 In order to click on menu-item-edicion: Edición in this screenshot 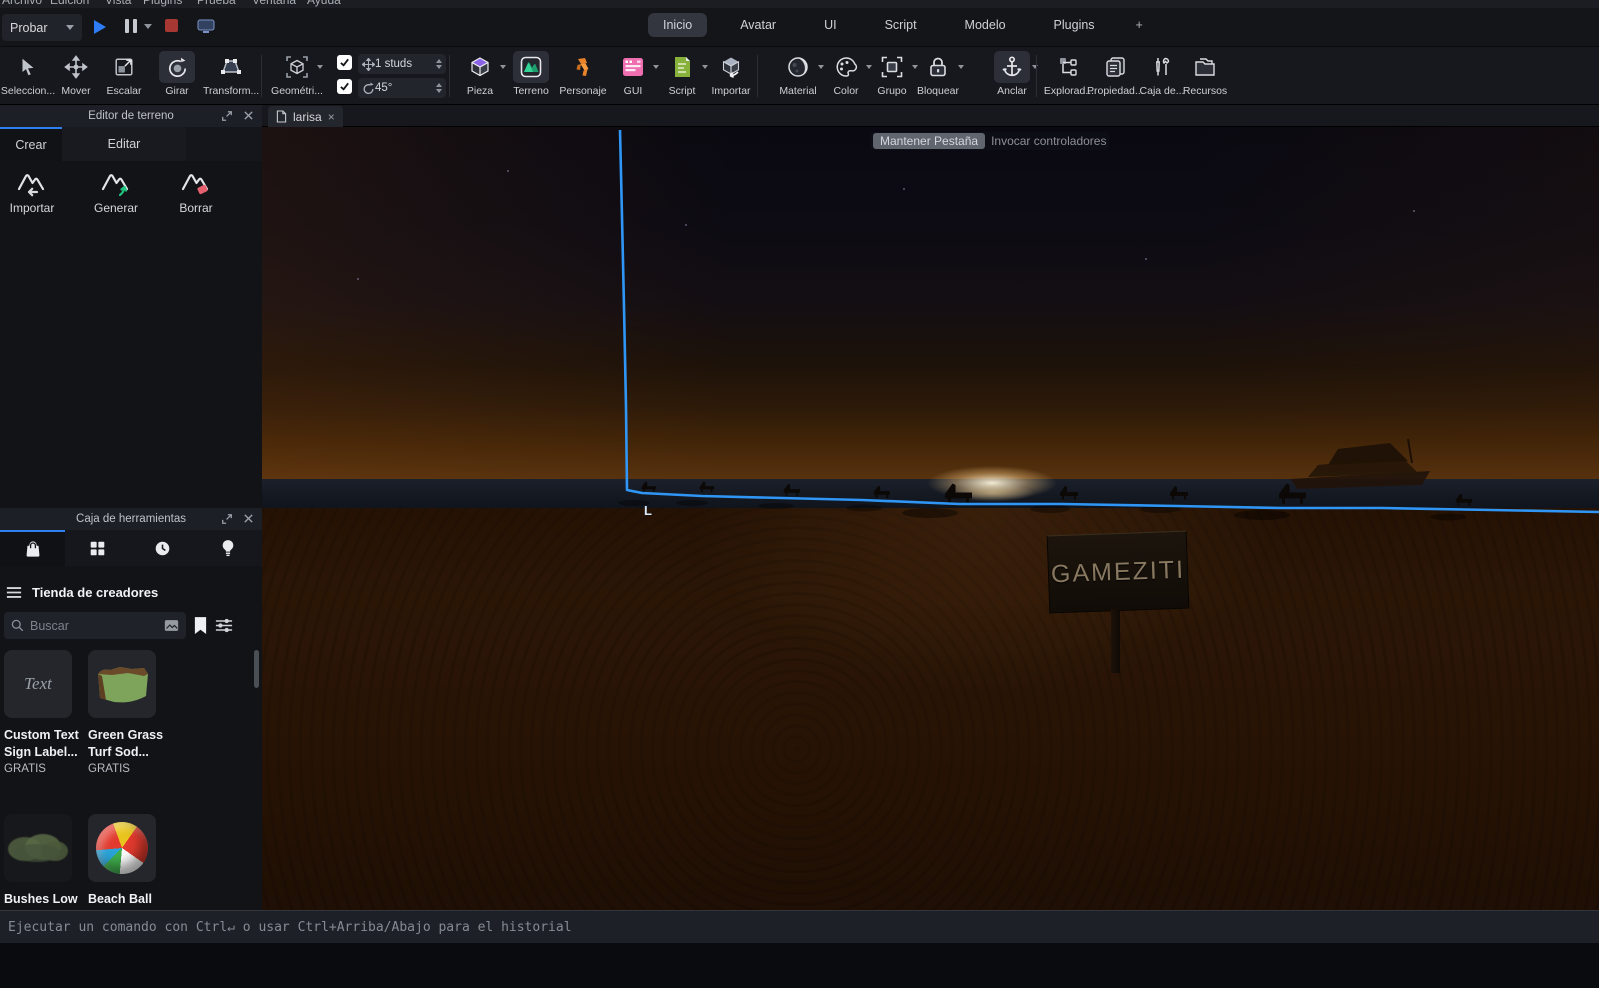, I will do `click(69, 3)`.